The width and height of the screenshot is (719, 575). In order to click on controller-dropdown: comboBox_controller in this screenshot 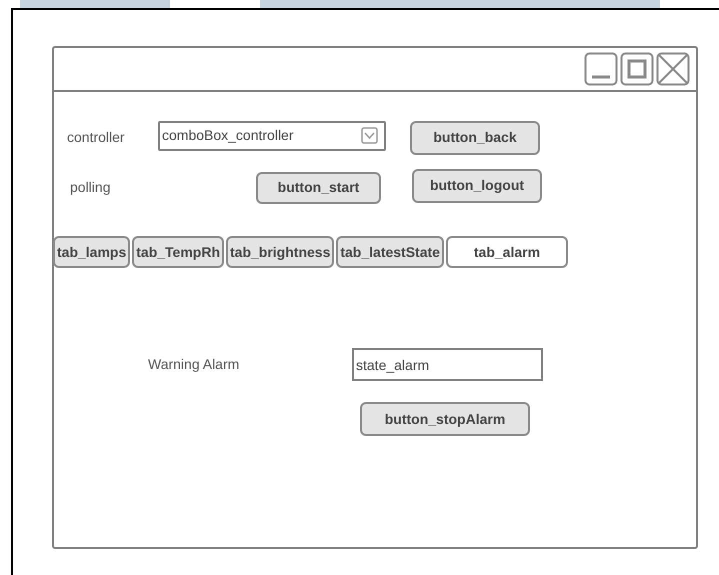, I will do `click(272, 135)`.